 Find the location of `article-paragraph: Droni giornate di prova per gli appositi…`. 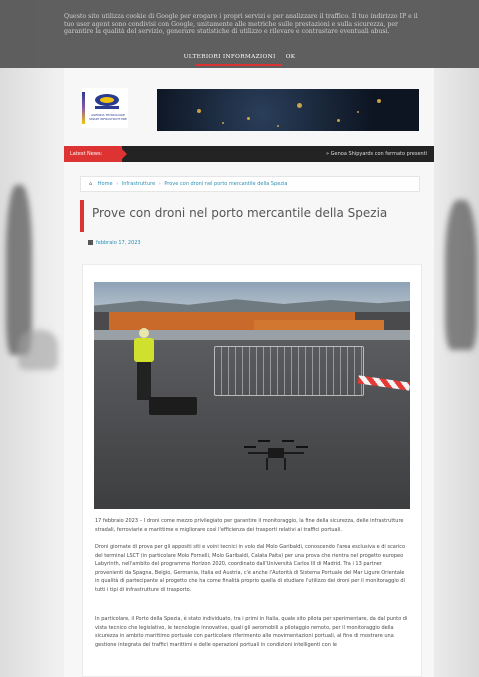

article-paragraph: Droni giornate di prova per gli appositi… is located at coordinates (250, 568).